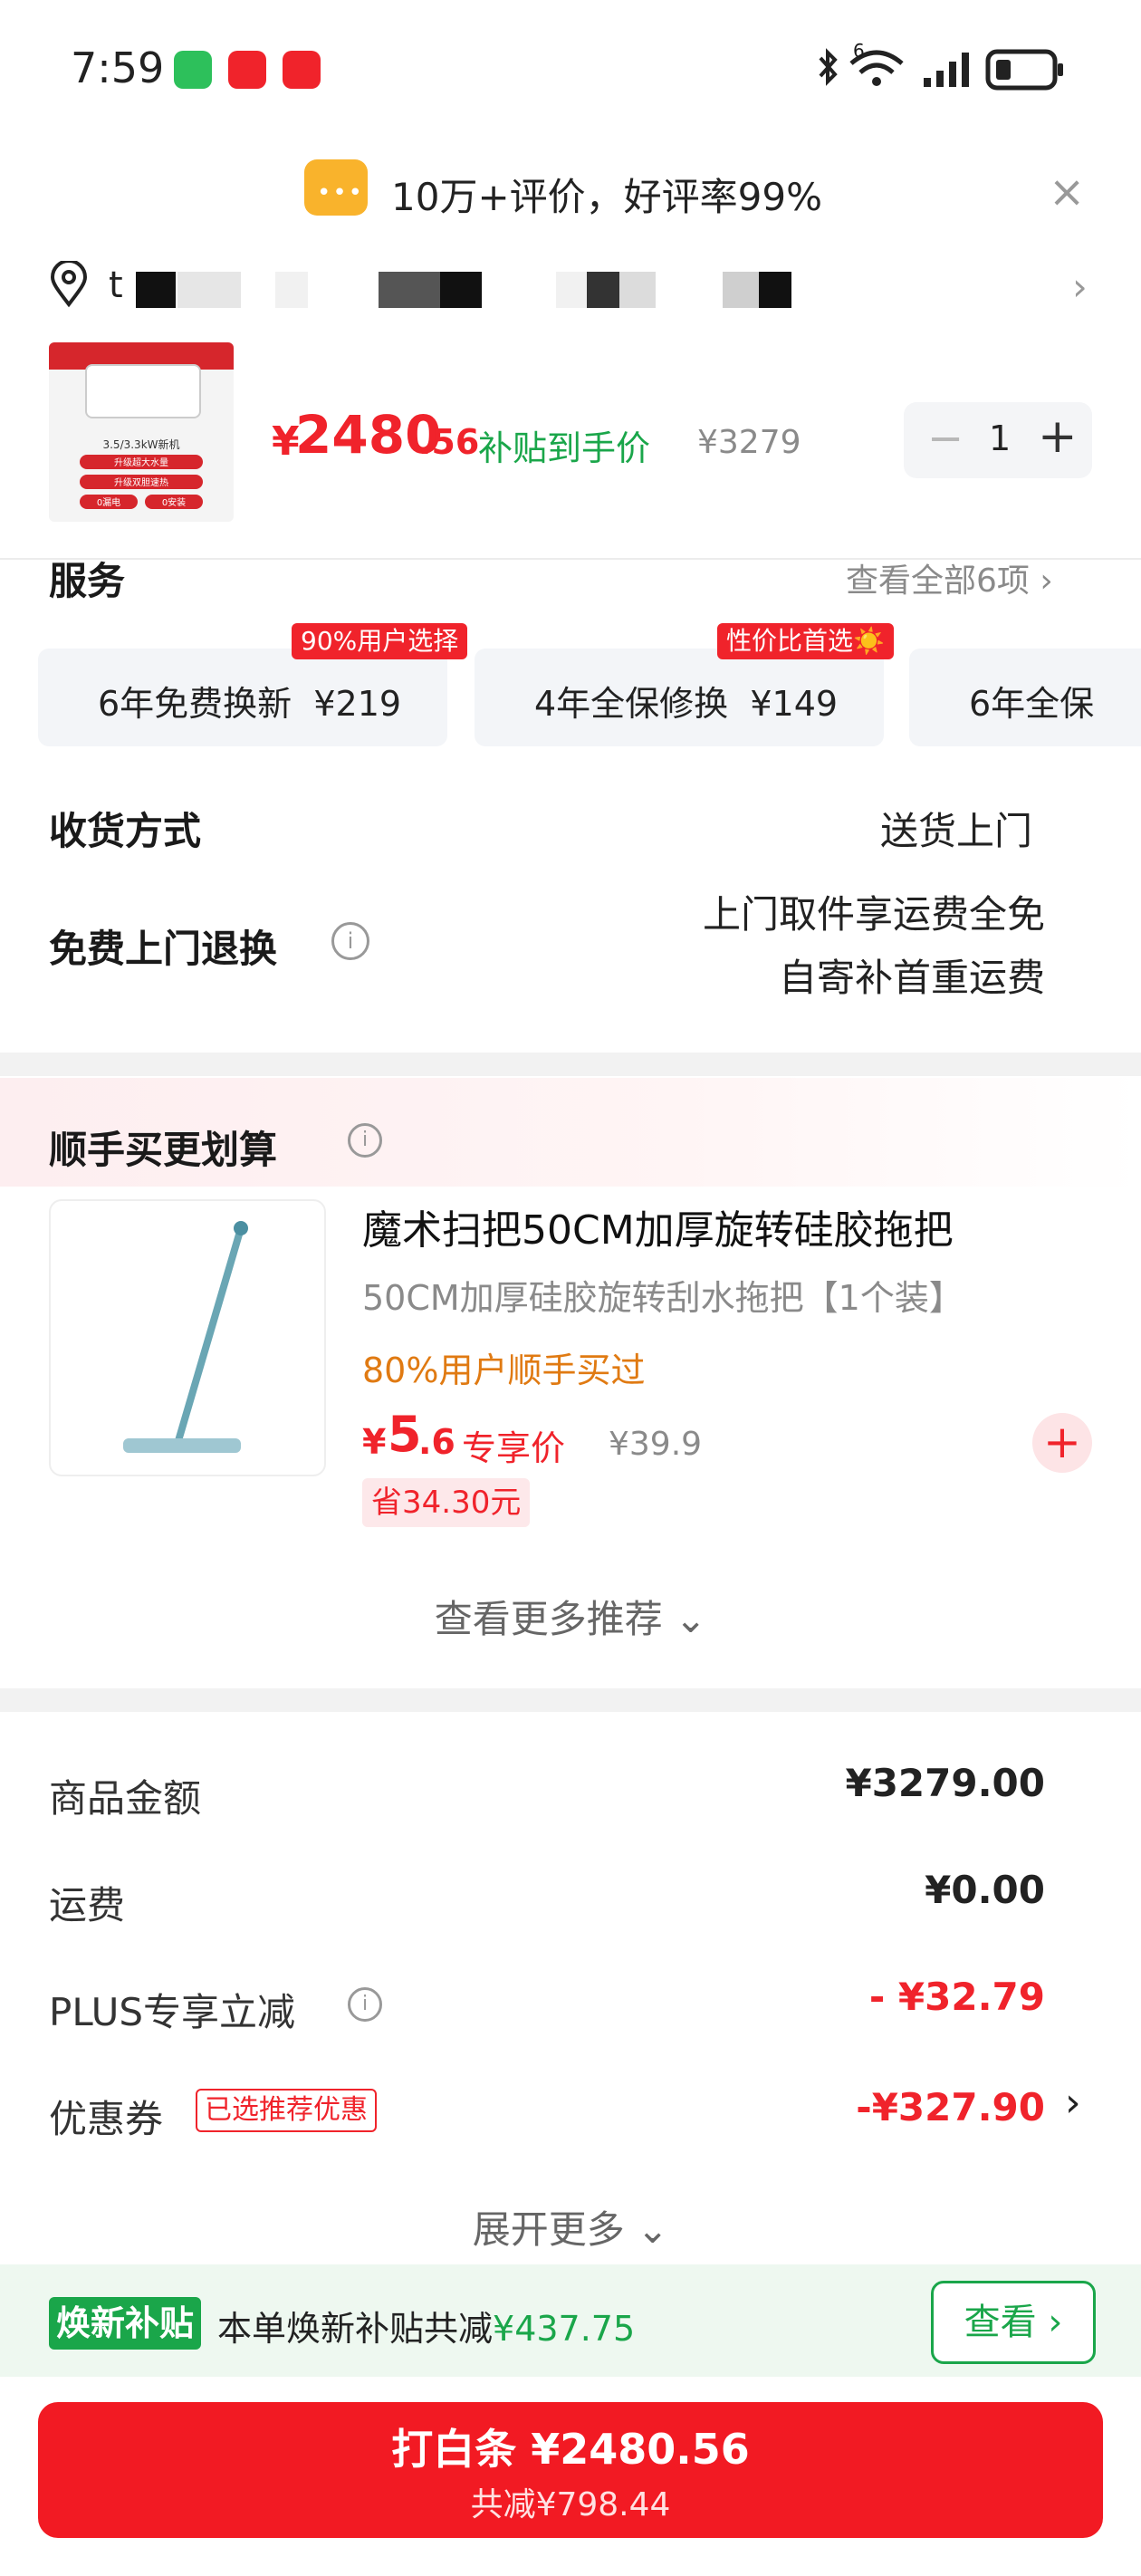 The height and width of the screenshot is (2576, 1141). I want to click on coupon-recommended-tag: 已选推荐优惠, so click(286, 2110).